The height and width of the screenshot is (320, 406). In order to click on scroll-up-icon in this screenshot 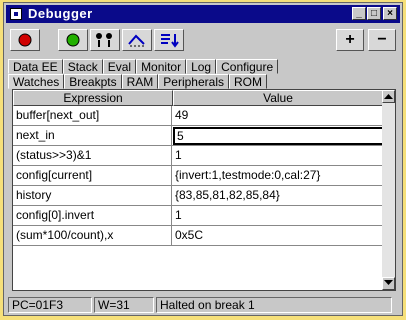, I will do `click(388, 96)`.